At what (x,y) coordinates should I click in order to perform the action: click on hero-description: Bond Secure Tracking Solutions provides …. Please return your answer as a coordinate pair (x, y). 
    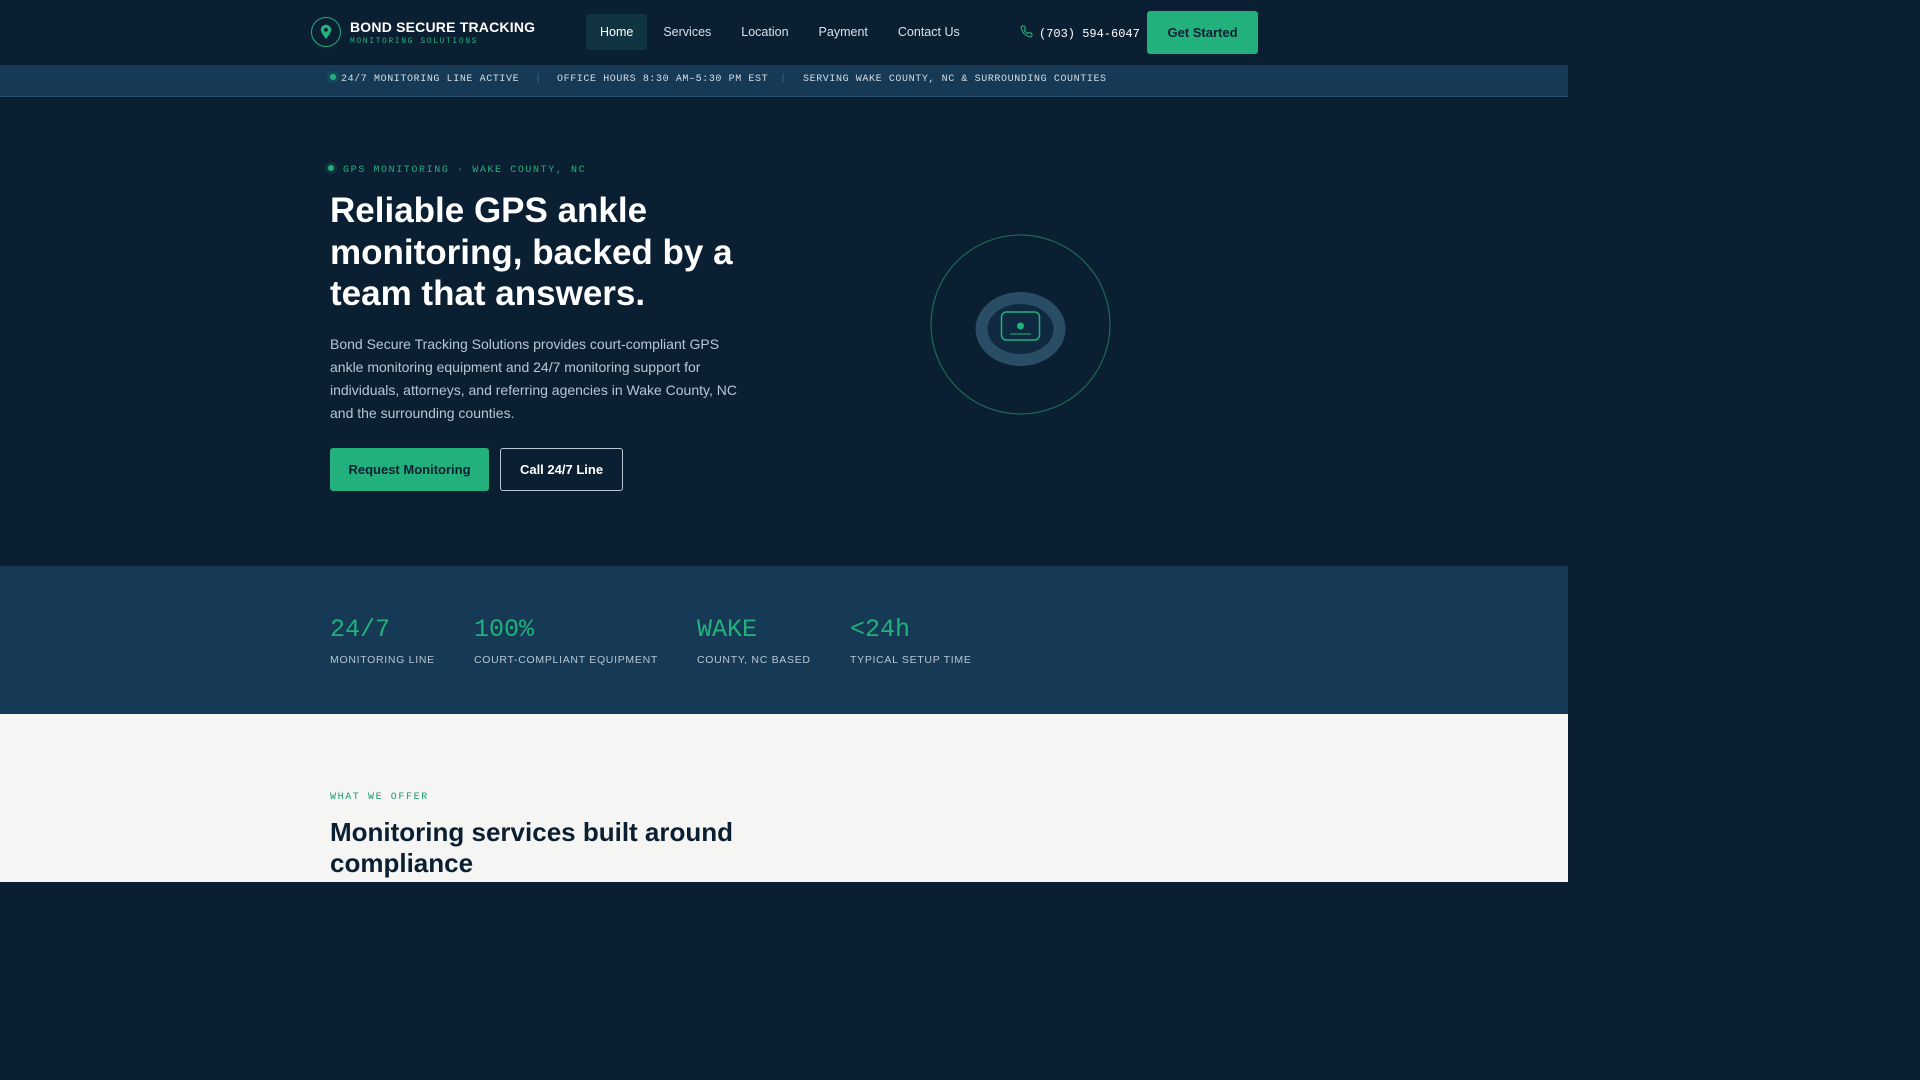
    Looking at the image, I should click on (533, 378).